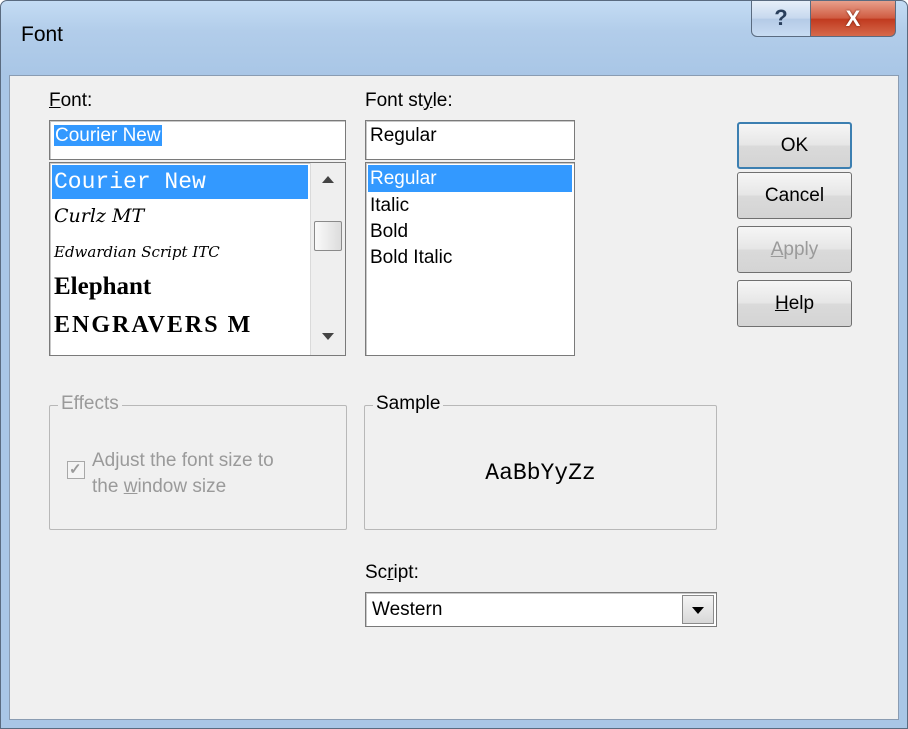  Describe the element at coordinates (389, 232) in the screenshot. I see `style-list-item: Bold` at that location.